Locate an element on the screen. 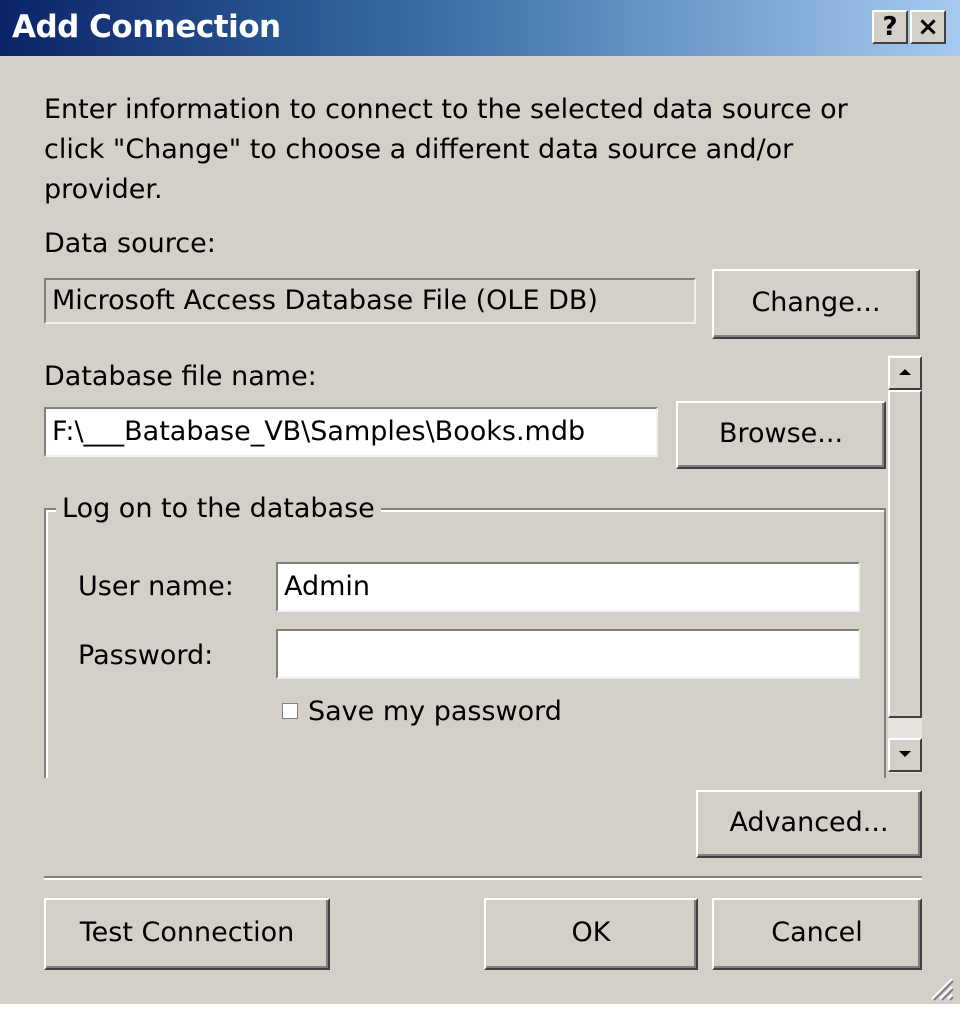  close-button: × is located at coordinates (928, 27).